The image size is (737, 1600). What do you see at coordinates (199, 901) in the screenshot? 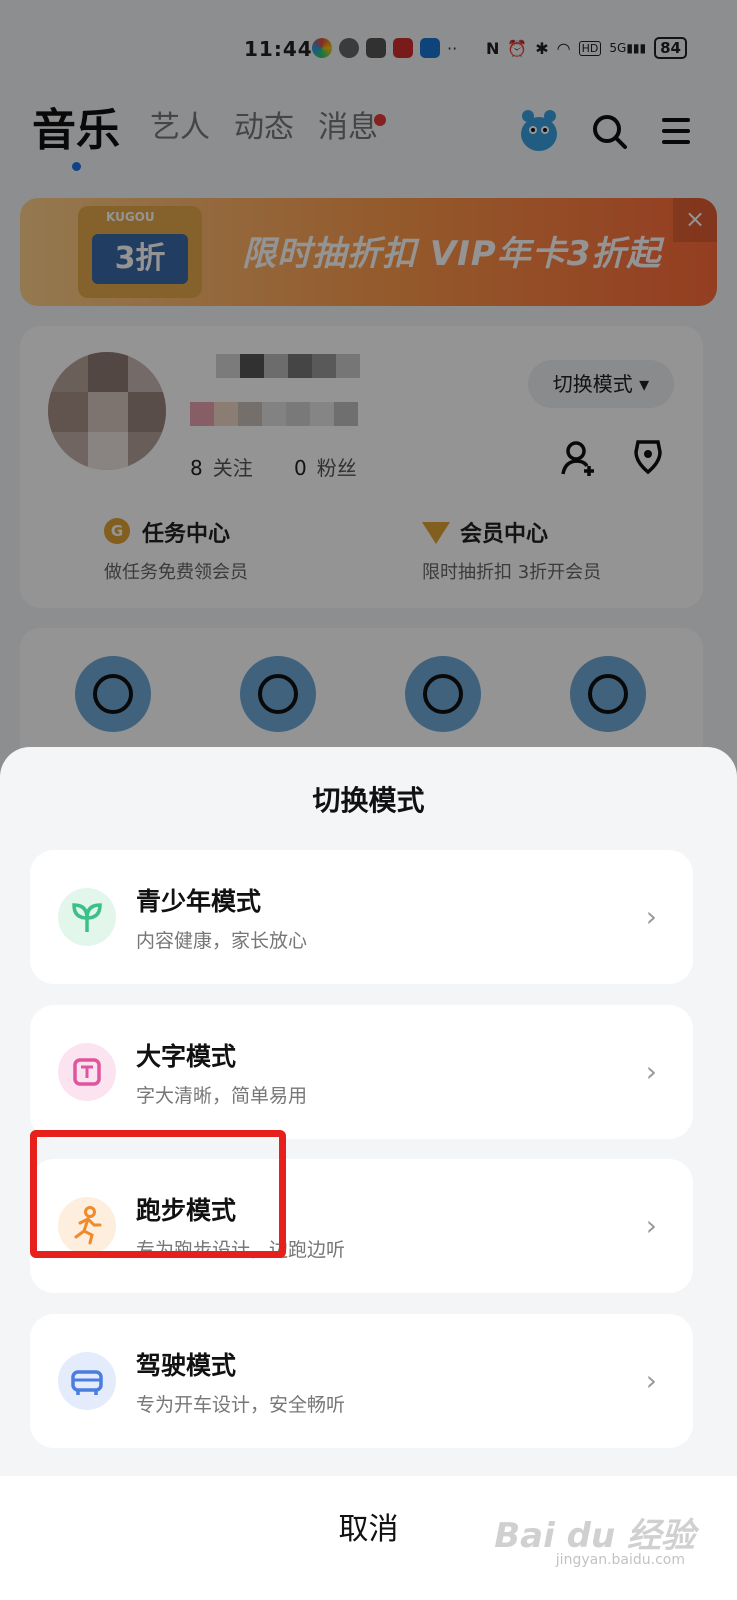
I see `option-title: 青少年模式` at bounding box center [199, 901].